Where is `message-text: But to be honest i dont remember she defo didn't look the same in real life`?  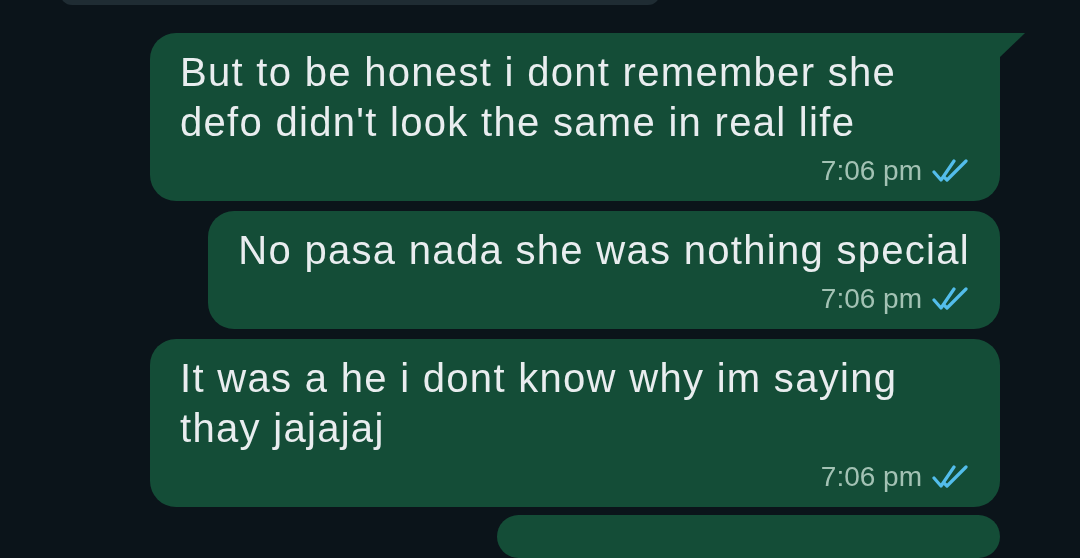 message-text: But to be honest i dont remember she defo didn't look the same in real life is located at coordinates (539, 97).